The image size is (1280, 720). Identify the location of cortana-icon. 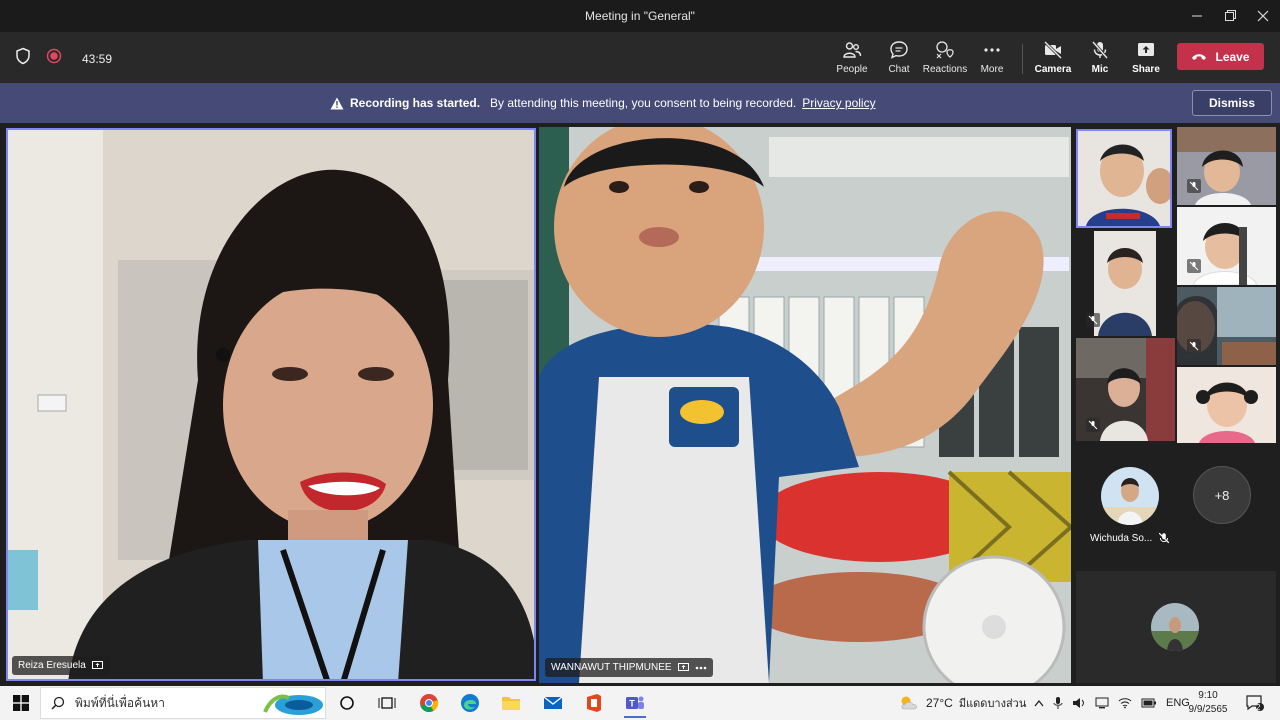
(347, 703).